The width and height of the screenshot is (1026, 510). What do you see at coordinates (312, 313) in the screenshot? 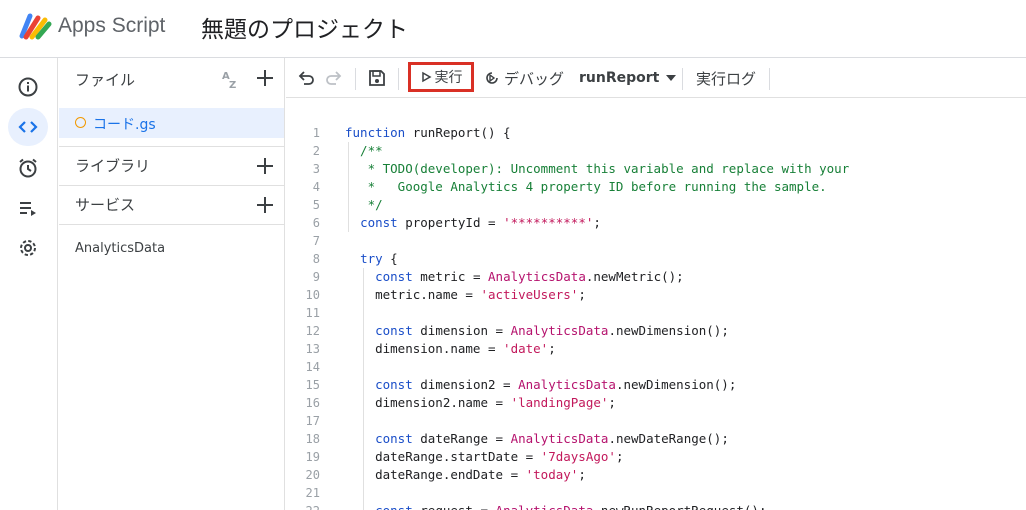
I see `line-number: 11` at bounding box center [312, 313].